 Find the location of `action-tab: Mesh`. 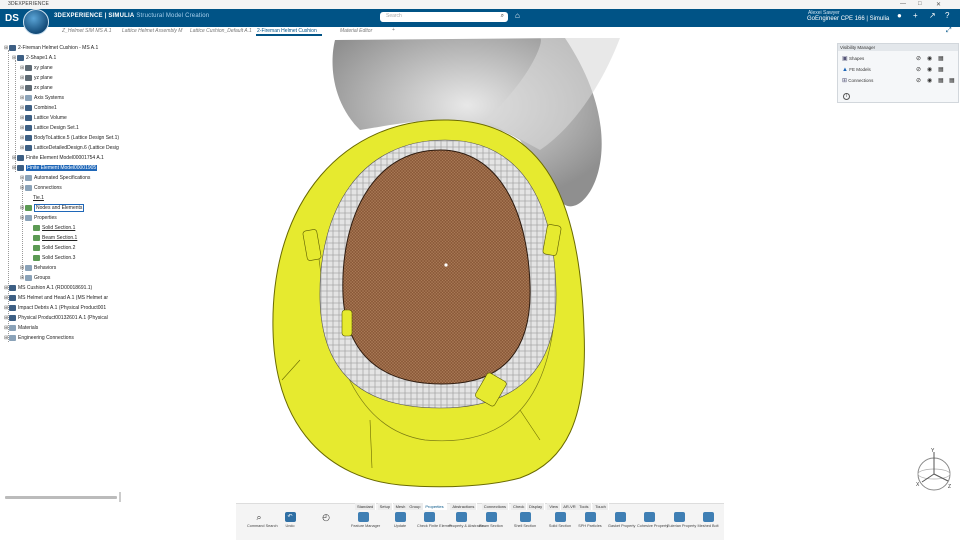

action-tab: Mesh is located at coordinates (401, 506).